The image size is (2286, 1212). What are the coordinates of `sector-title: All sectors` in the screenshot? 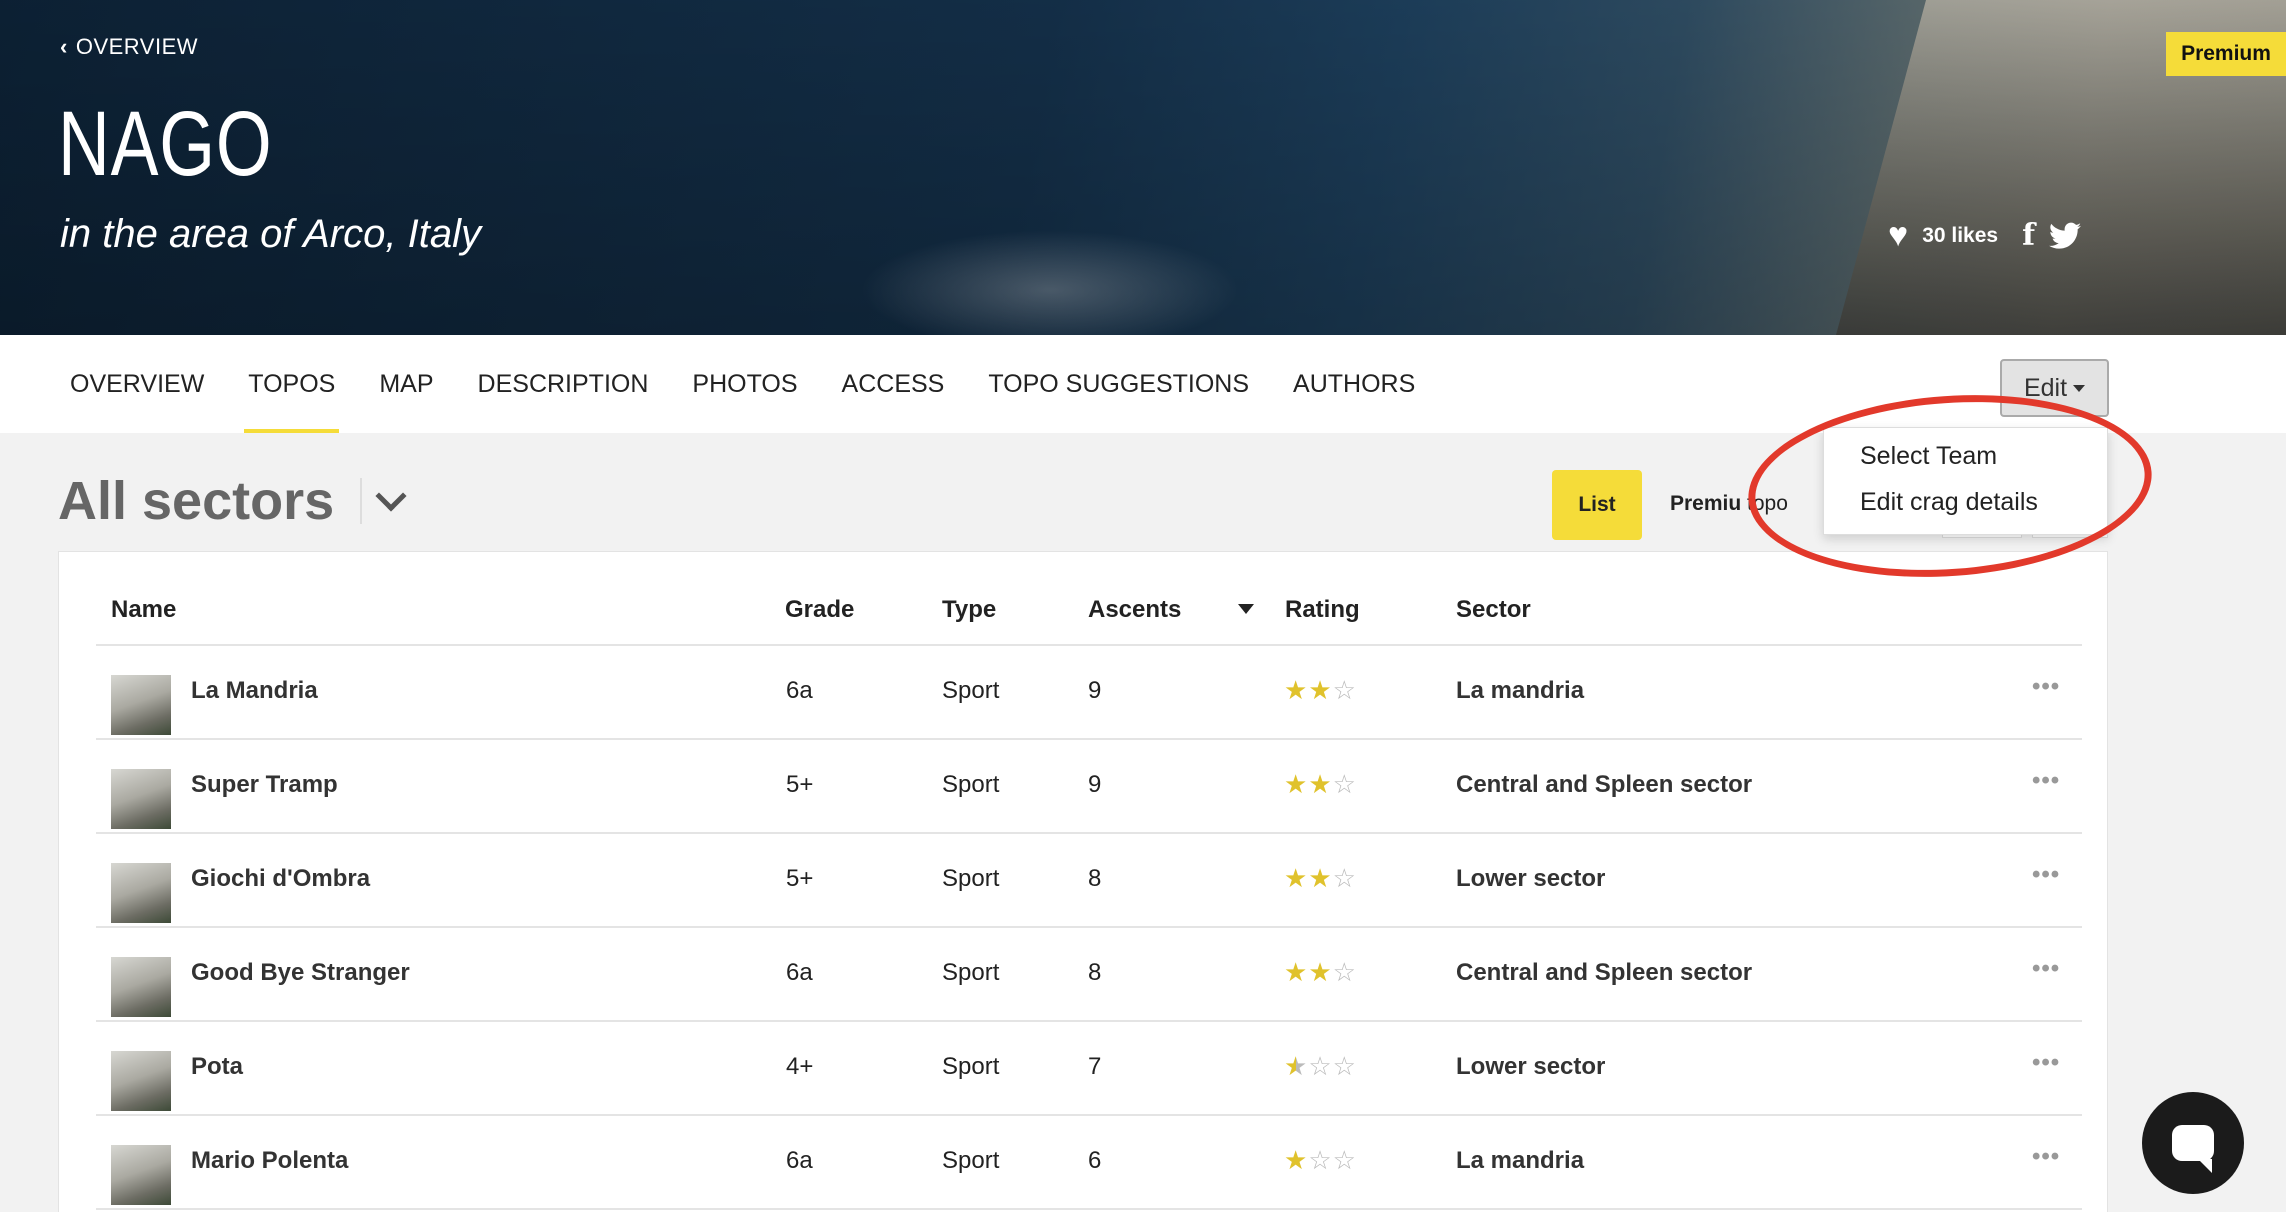 It's located at (196, 501).